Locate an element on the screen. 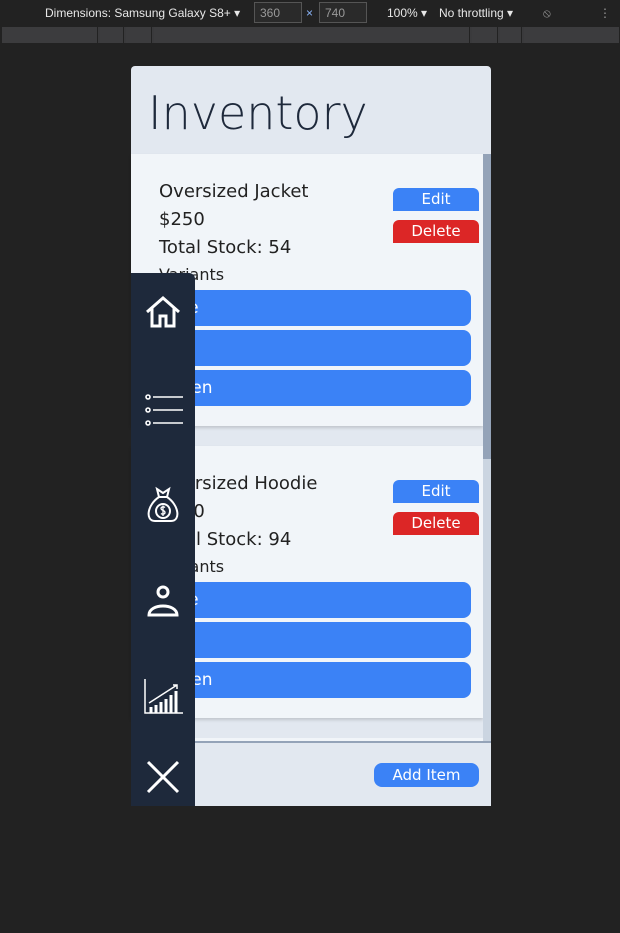 Image resolution: width=620 pixels, height=933 pixels. rotate-icon: ⦸ is located at coordinates (547, 13).